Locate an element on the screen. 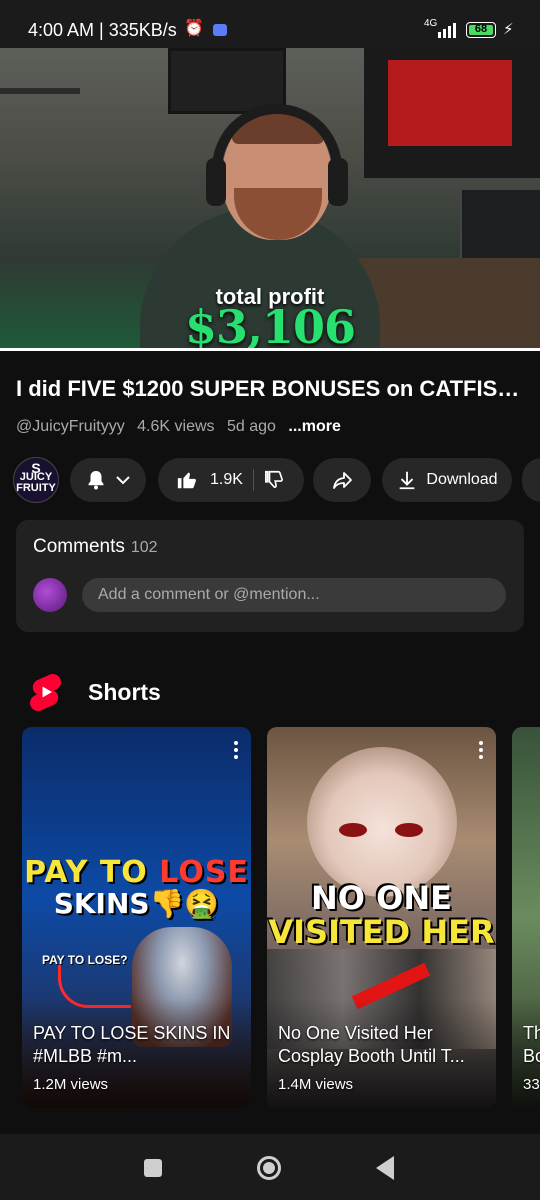 The image size is (540, 1200). view-count: 4.6K views is located at coordinates (176, 426).